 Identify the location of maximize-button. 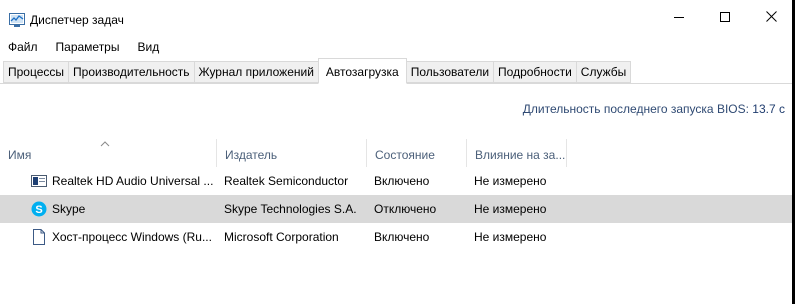
(725, 18).